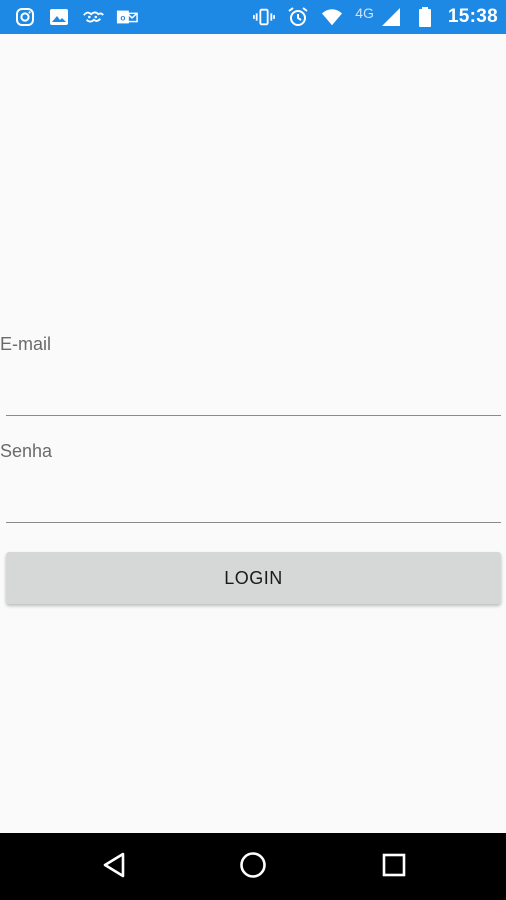 This screenshot has width=506, height=900. Describe the element at coordinates (425, 17) in the screenshot. I see `battery-icon` at that location.